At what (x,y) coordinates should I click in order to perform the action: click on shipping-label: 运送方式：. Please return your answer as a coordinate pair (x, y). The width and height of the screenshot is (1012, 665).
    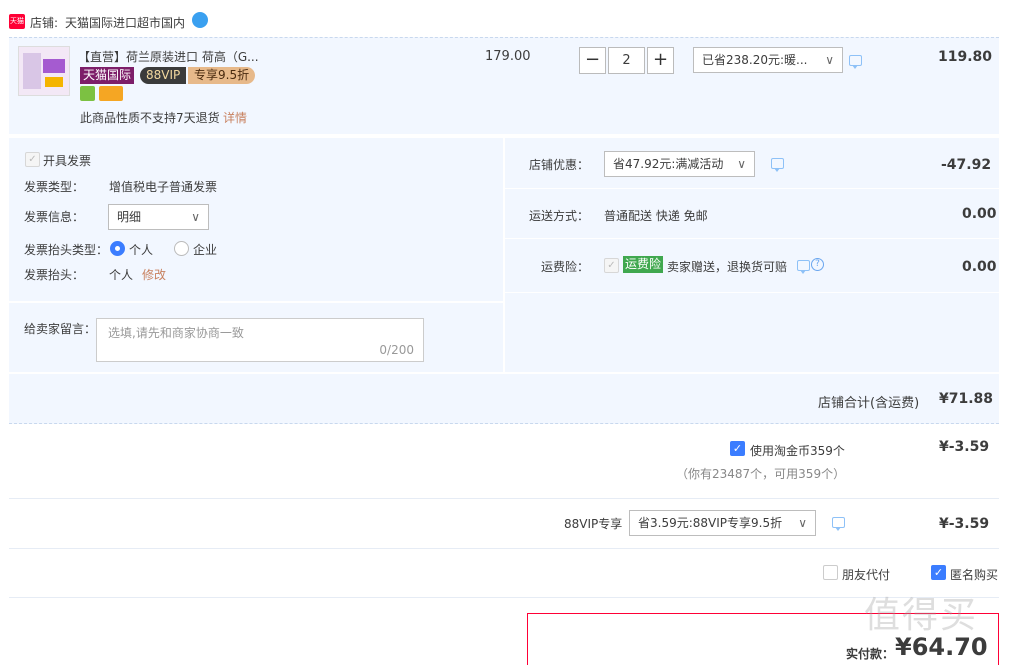
    Looking at the image, I should click on (559, 216).